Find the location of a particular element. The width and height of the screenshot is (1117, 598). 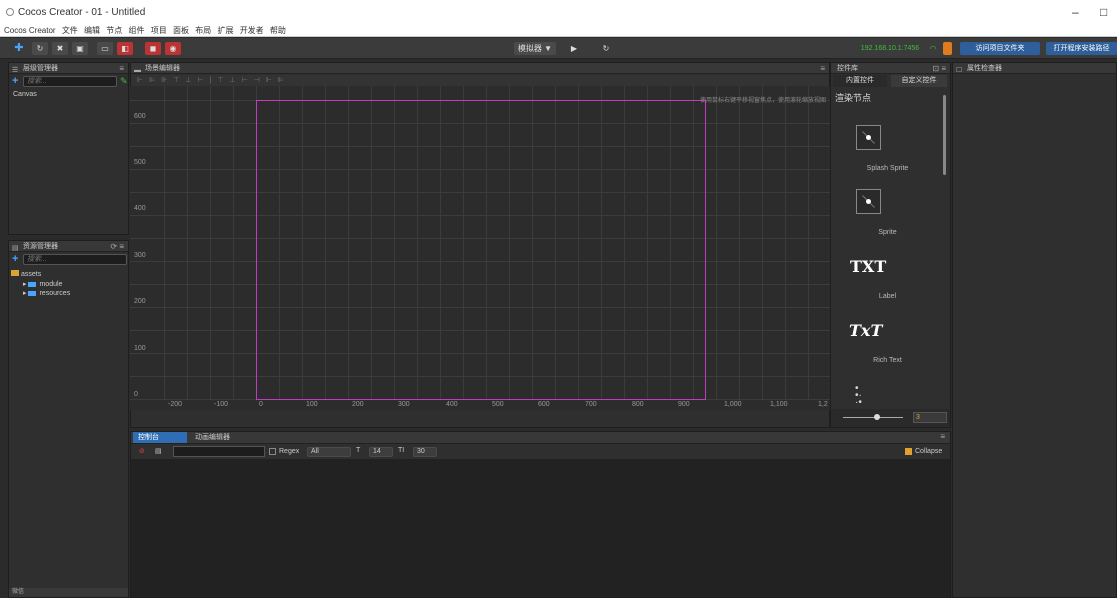

tree-item-assets: assets is located at coordinates (26, 274).